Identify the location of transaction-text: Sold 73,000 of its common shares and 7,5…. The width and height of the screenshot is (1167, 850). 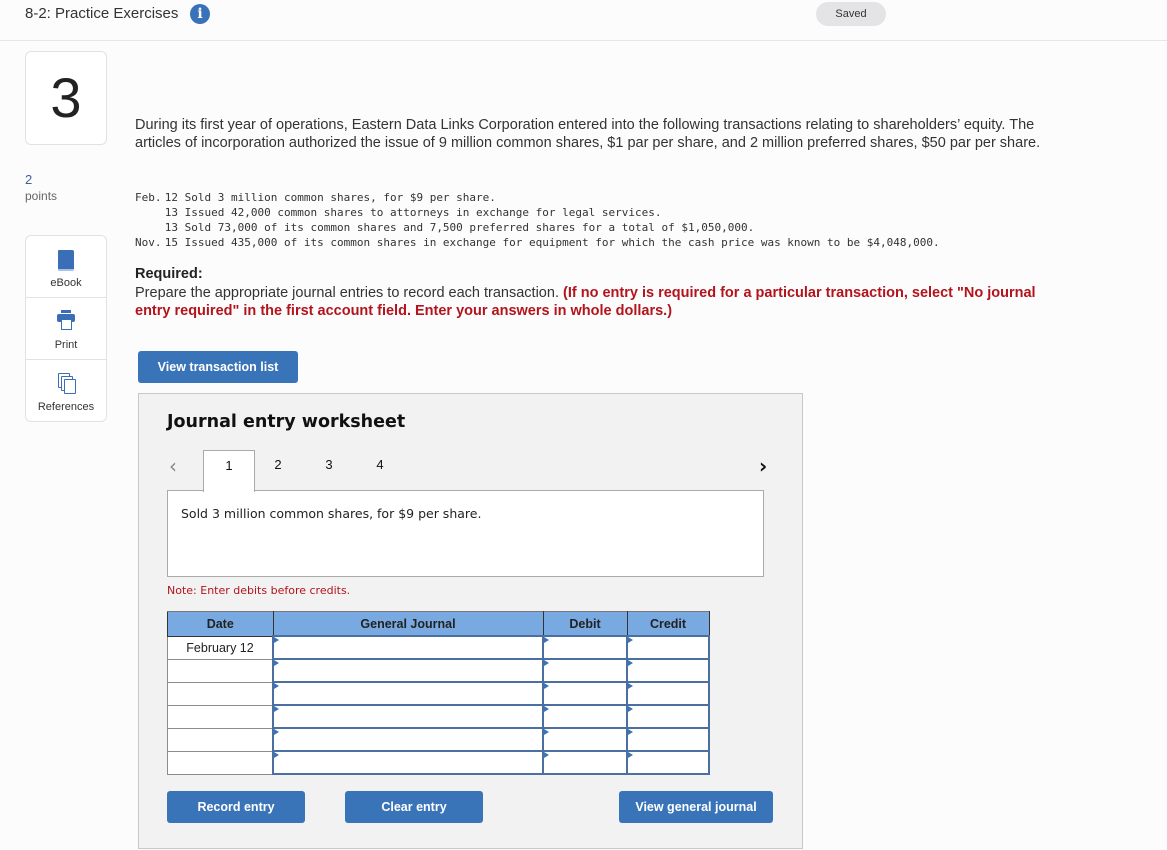
(469, 227).